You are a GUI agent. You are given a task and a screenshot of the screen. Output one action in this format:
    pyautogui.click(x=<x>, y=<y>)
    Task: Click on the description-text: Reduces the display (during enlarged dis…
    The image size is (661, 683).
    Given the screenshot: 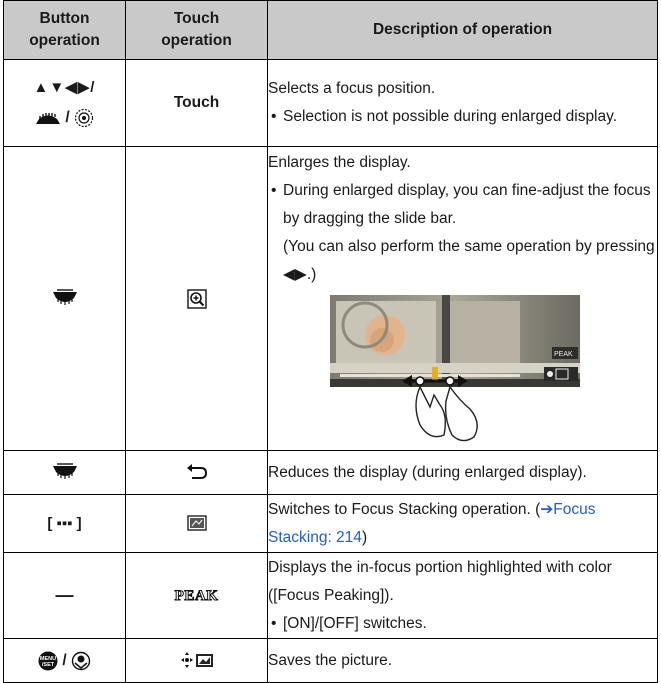 What is the action you would take?
    pyautogui.click(x=427, y=472)
    